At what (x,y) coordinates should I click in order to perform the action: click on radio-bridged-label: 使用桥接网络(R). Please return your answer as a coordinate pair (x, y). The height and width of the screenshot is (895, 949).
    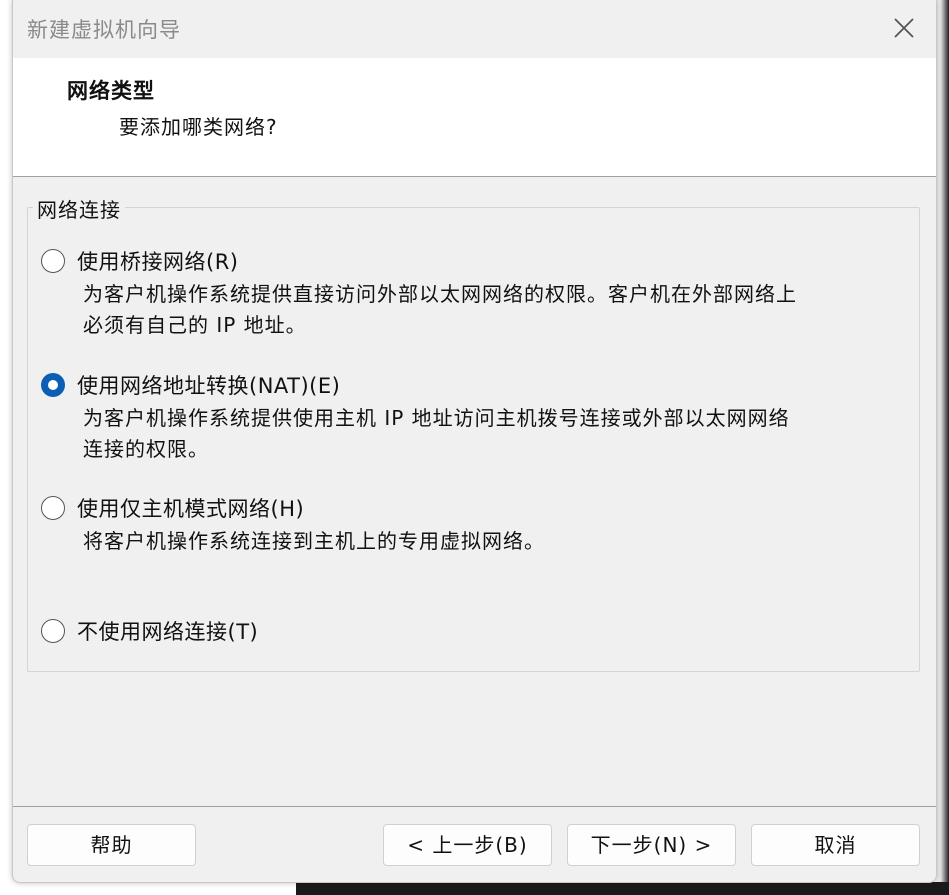
    Looking at the image, I should click on (157, 261).